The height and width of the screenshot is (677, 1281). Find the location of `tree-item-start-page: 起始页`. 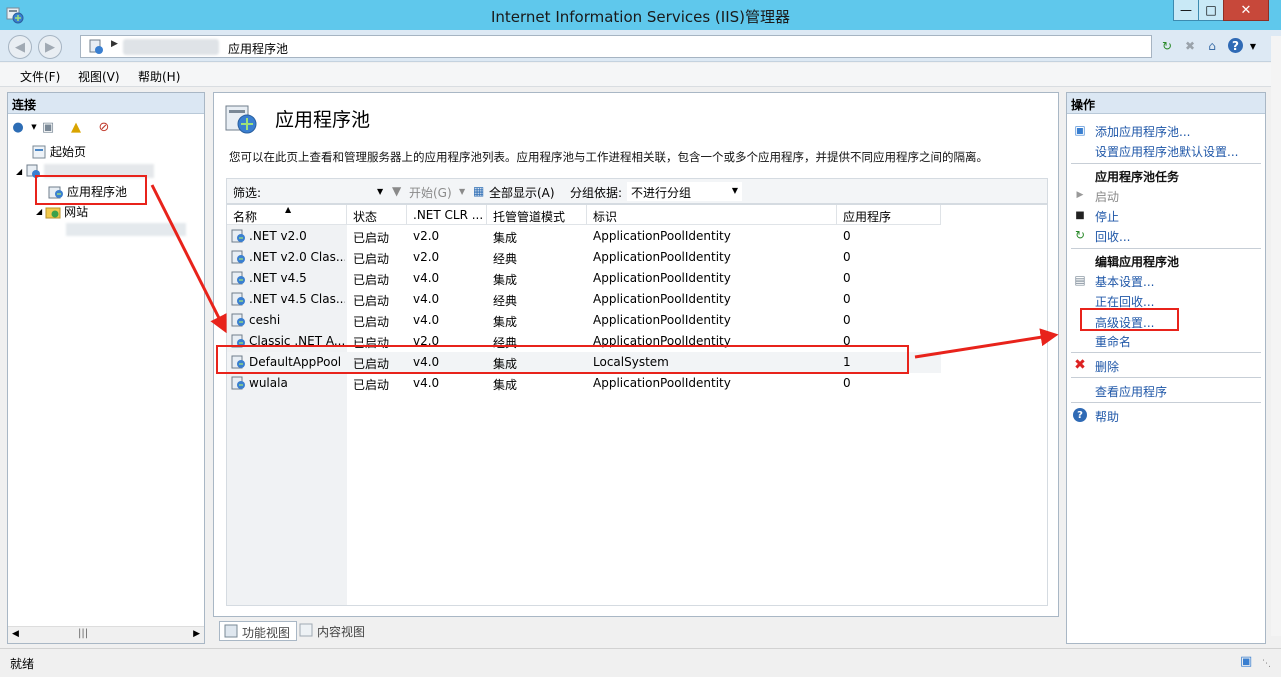

tree-item-start-page: 起始页 is located at coordinates (58, 151).